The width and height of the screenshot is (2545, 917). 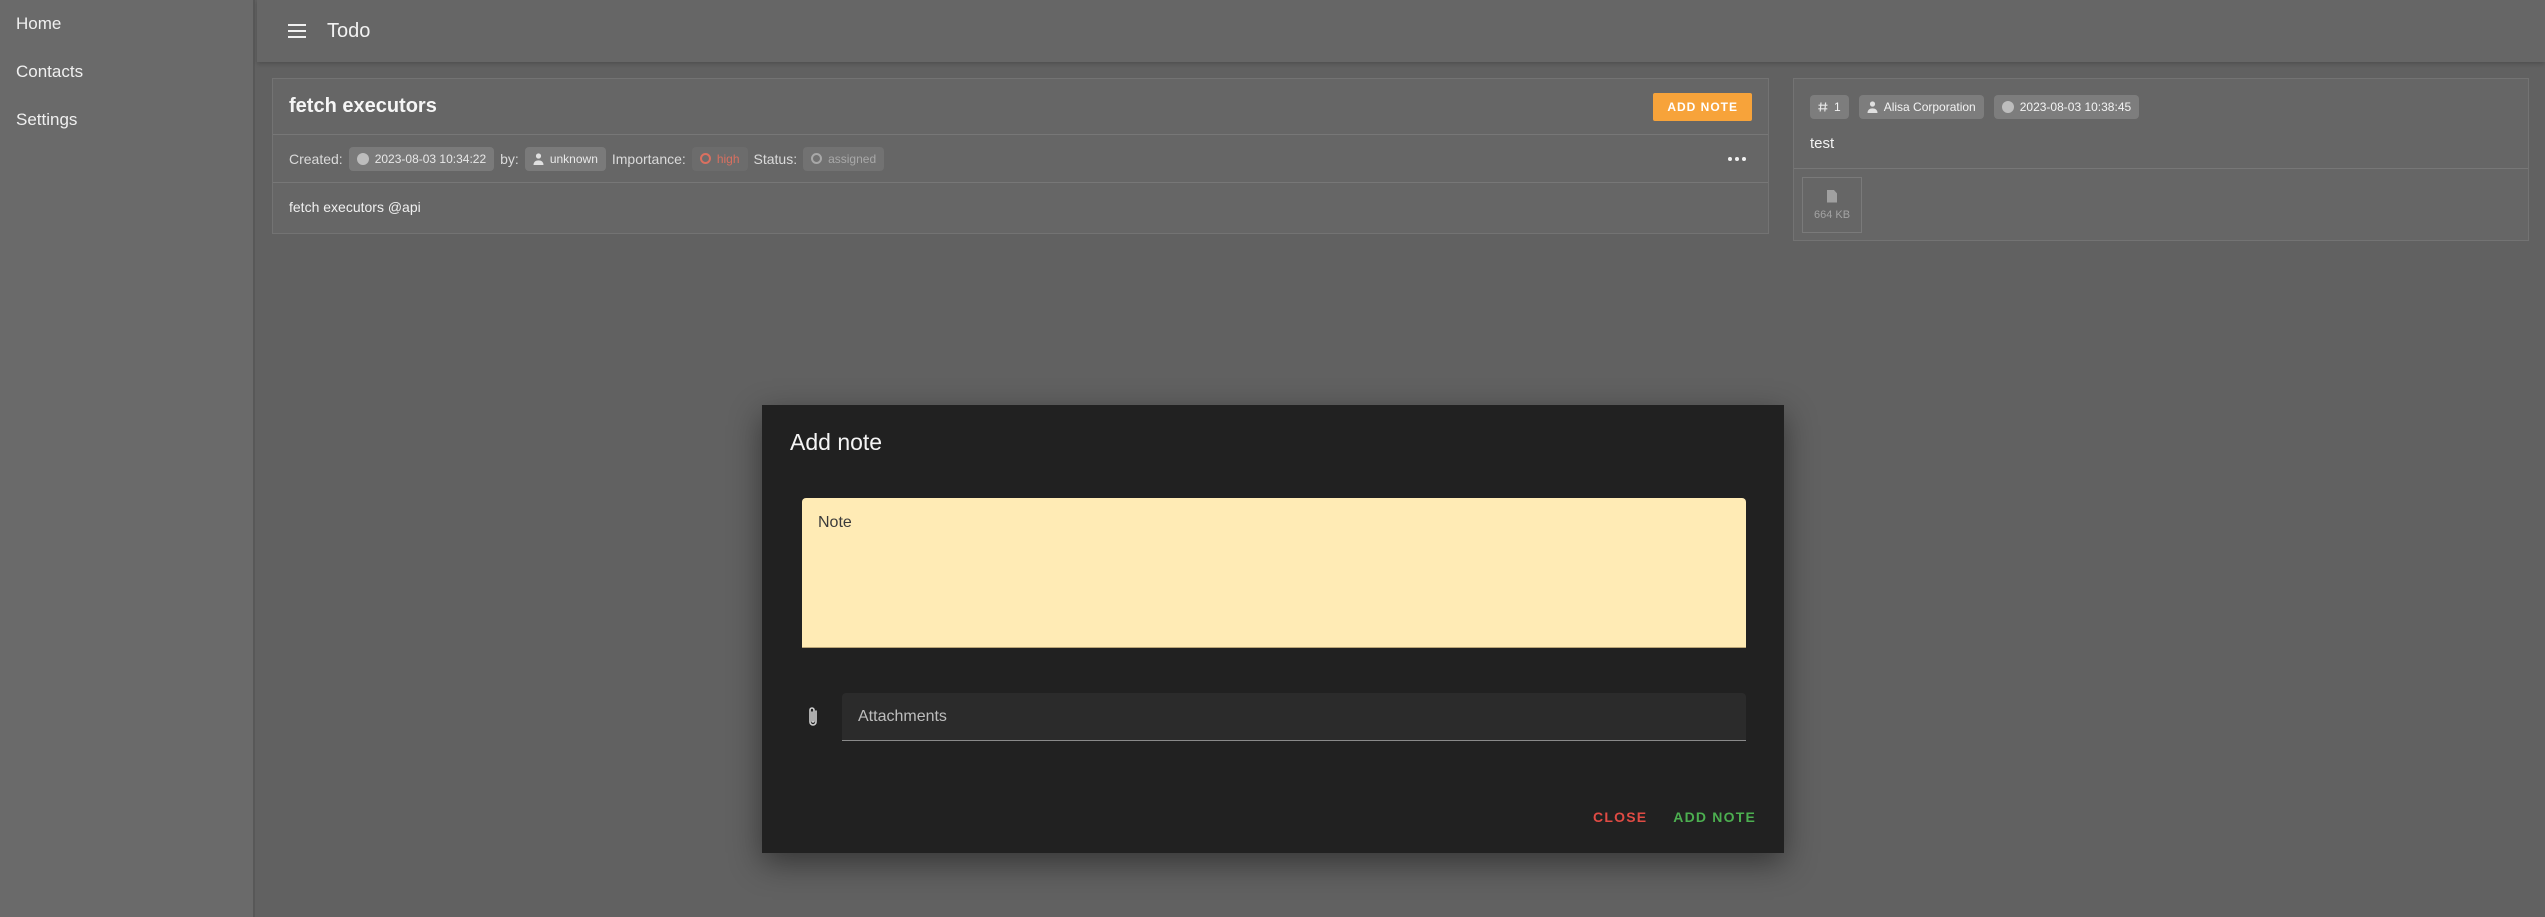 What do you see at coordinates (813, 717) in the screenshot?
I see `paperclip-icon` at bounding box center [813, 717].